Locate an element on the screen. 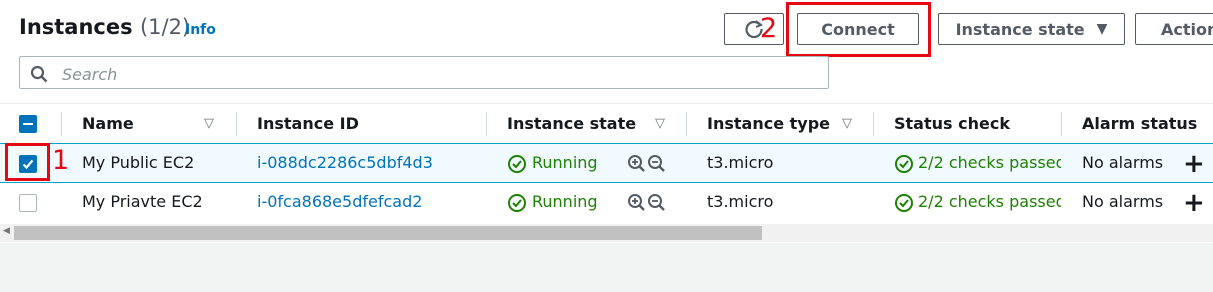 This screenshot has width=1213, height=292. actions-dropdown: Actions is located at coordinates (1174, 29).